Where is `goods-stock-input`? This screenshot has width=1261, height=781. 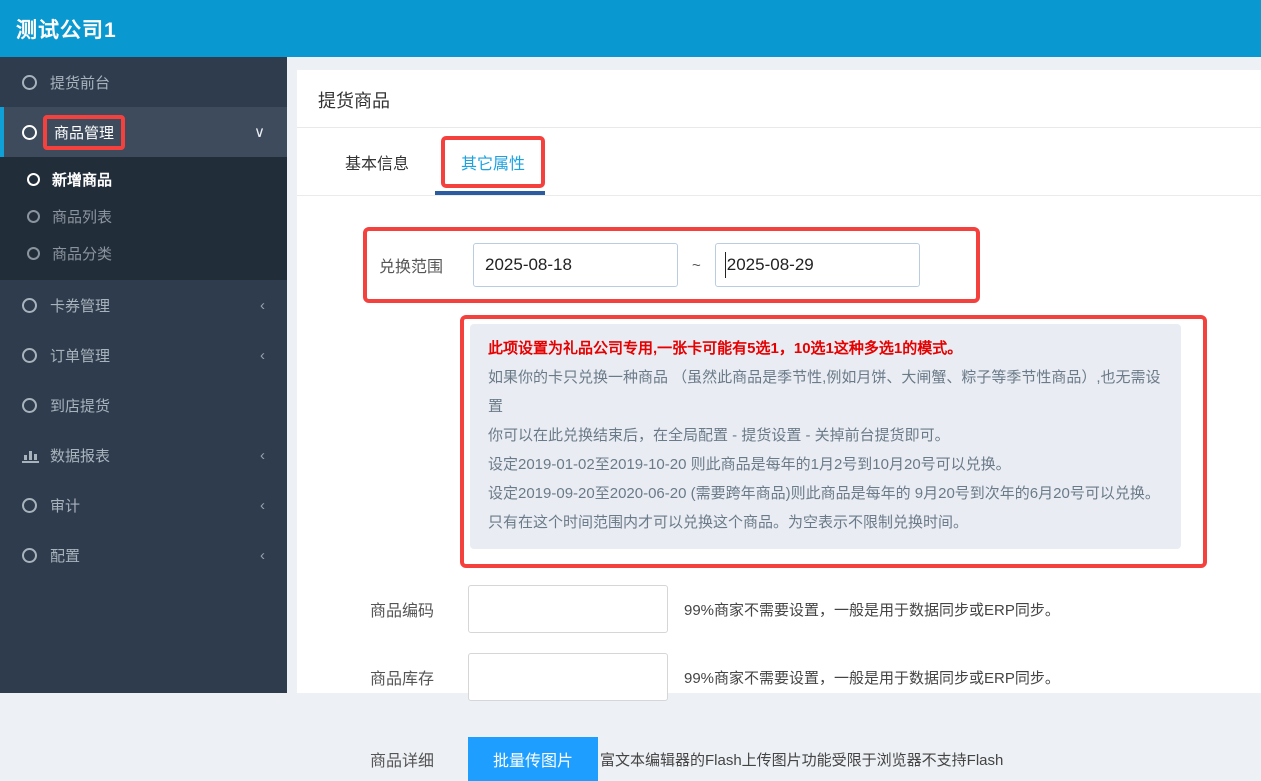 goods-stock-input is located at coordinates (568, 677).